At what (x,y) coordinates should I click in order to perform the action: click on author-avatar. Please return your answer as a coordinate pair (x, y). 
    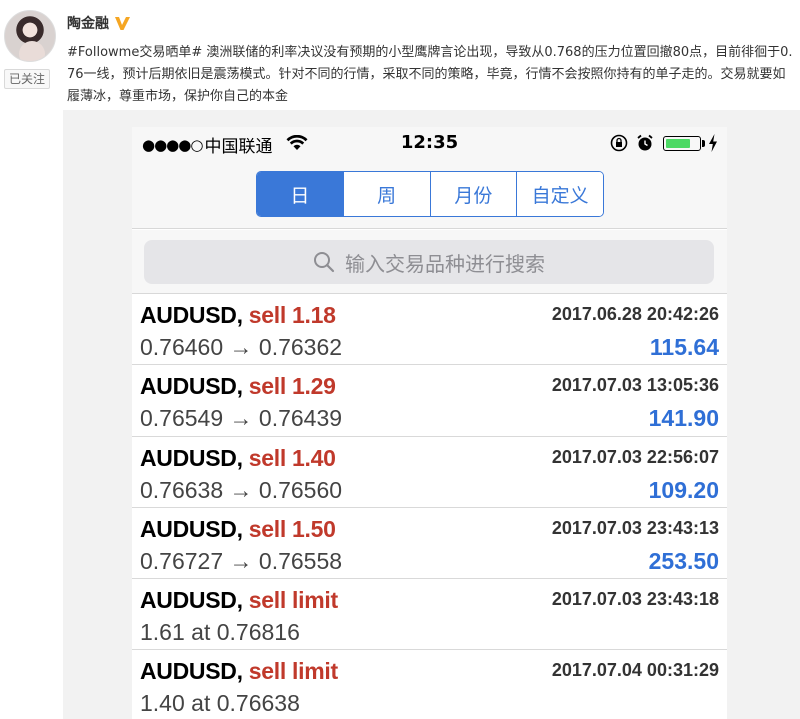
    Looking at the image, I should click on (30, 36).